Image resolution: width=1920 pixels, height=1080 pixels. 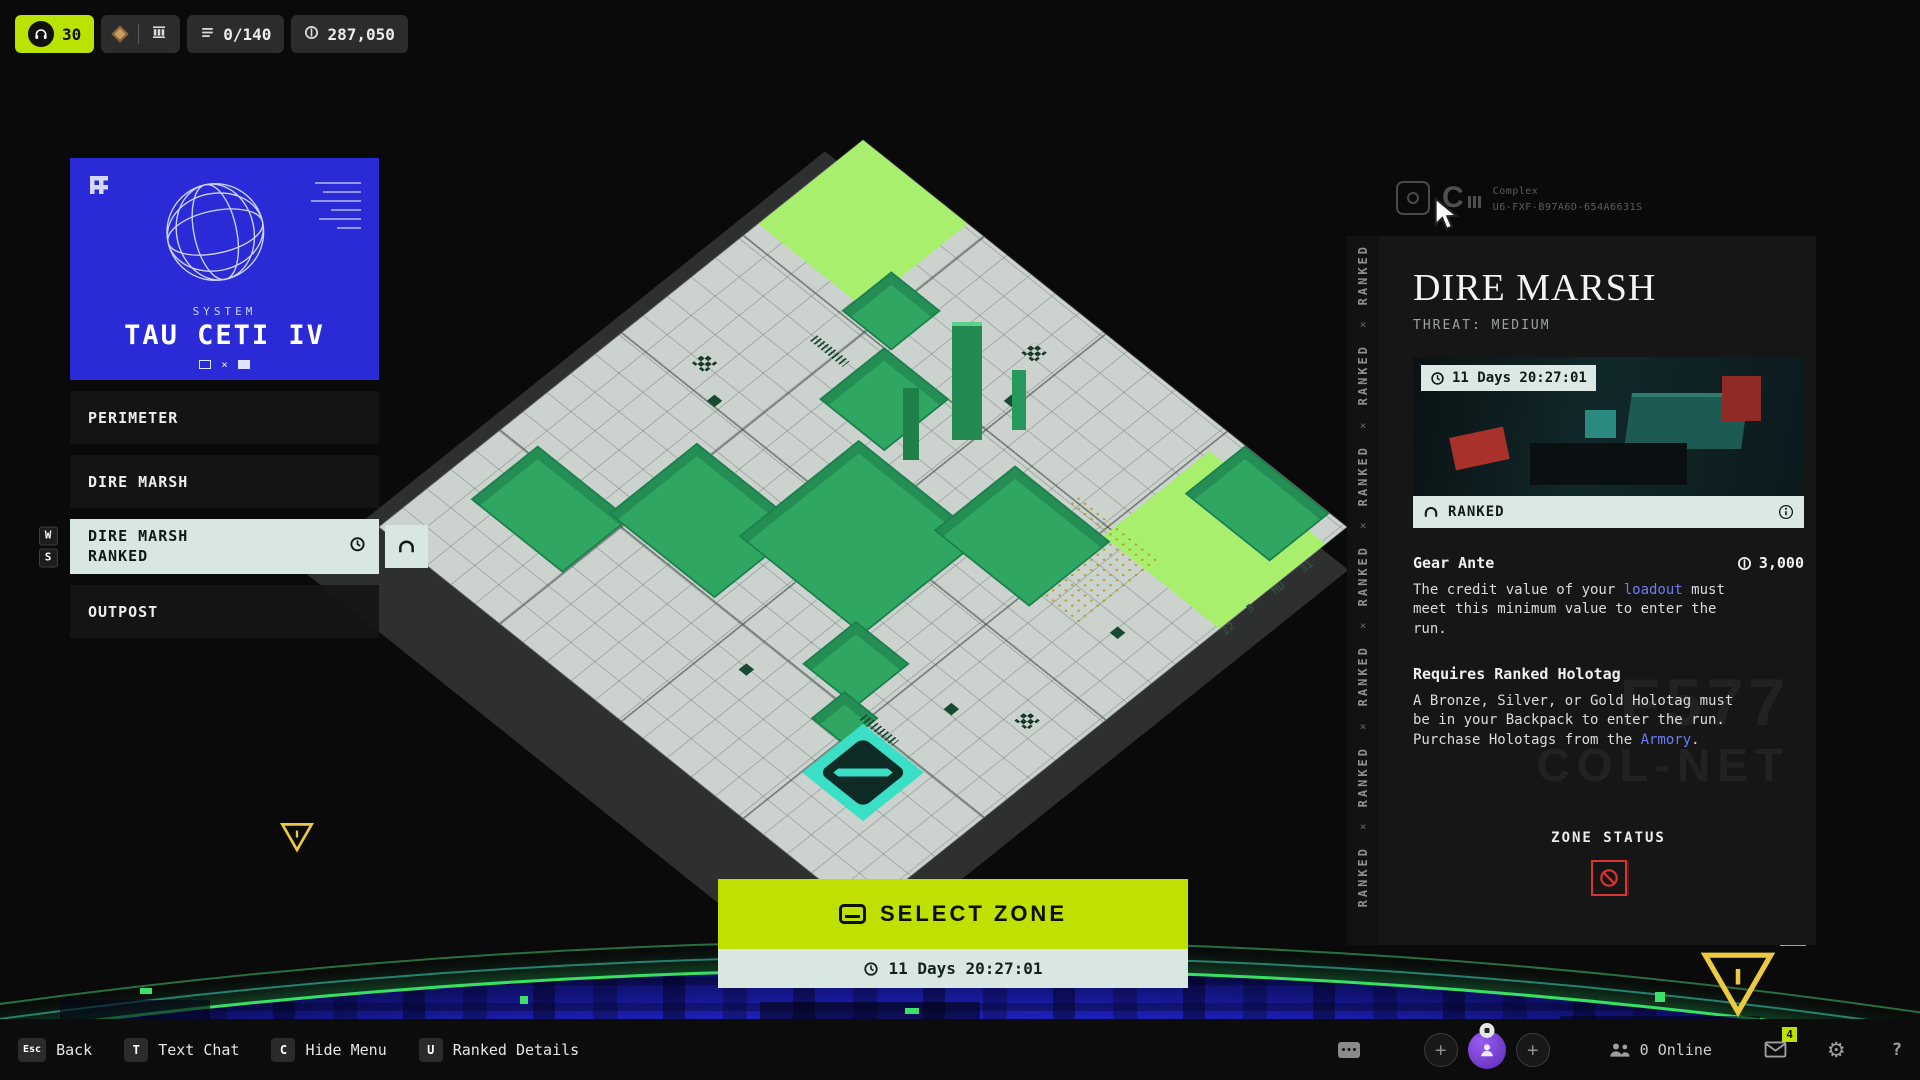 I want to click on hud-icons-badge, so click(x=141, y=34).